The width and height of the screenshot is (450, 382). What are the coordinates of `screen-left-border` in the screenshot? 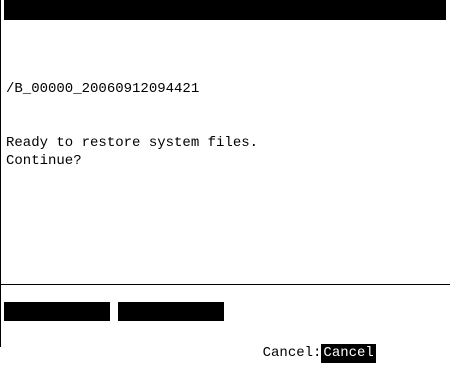 It's located at (0, 173).